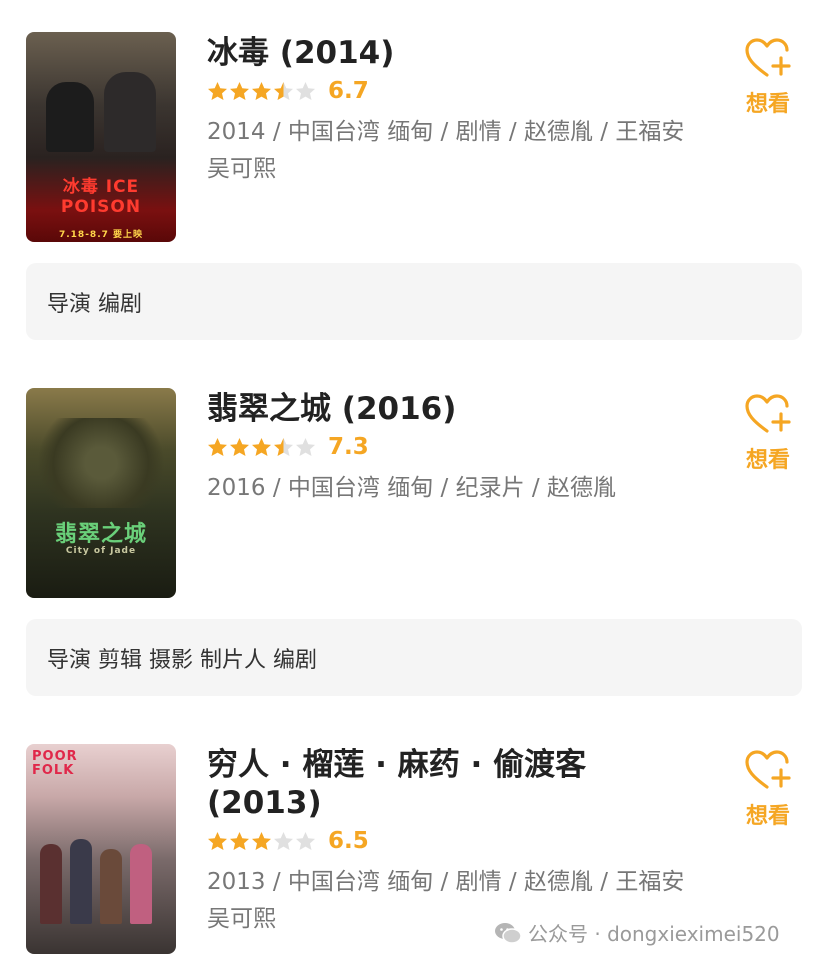 The height and width of the screenshot is (965, 828). I want to click on poster-title: 翡翠之城, so click(100, 534).